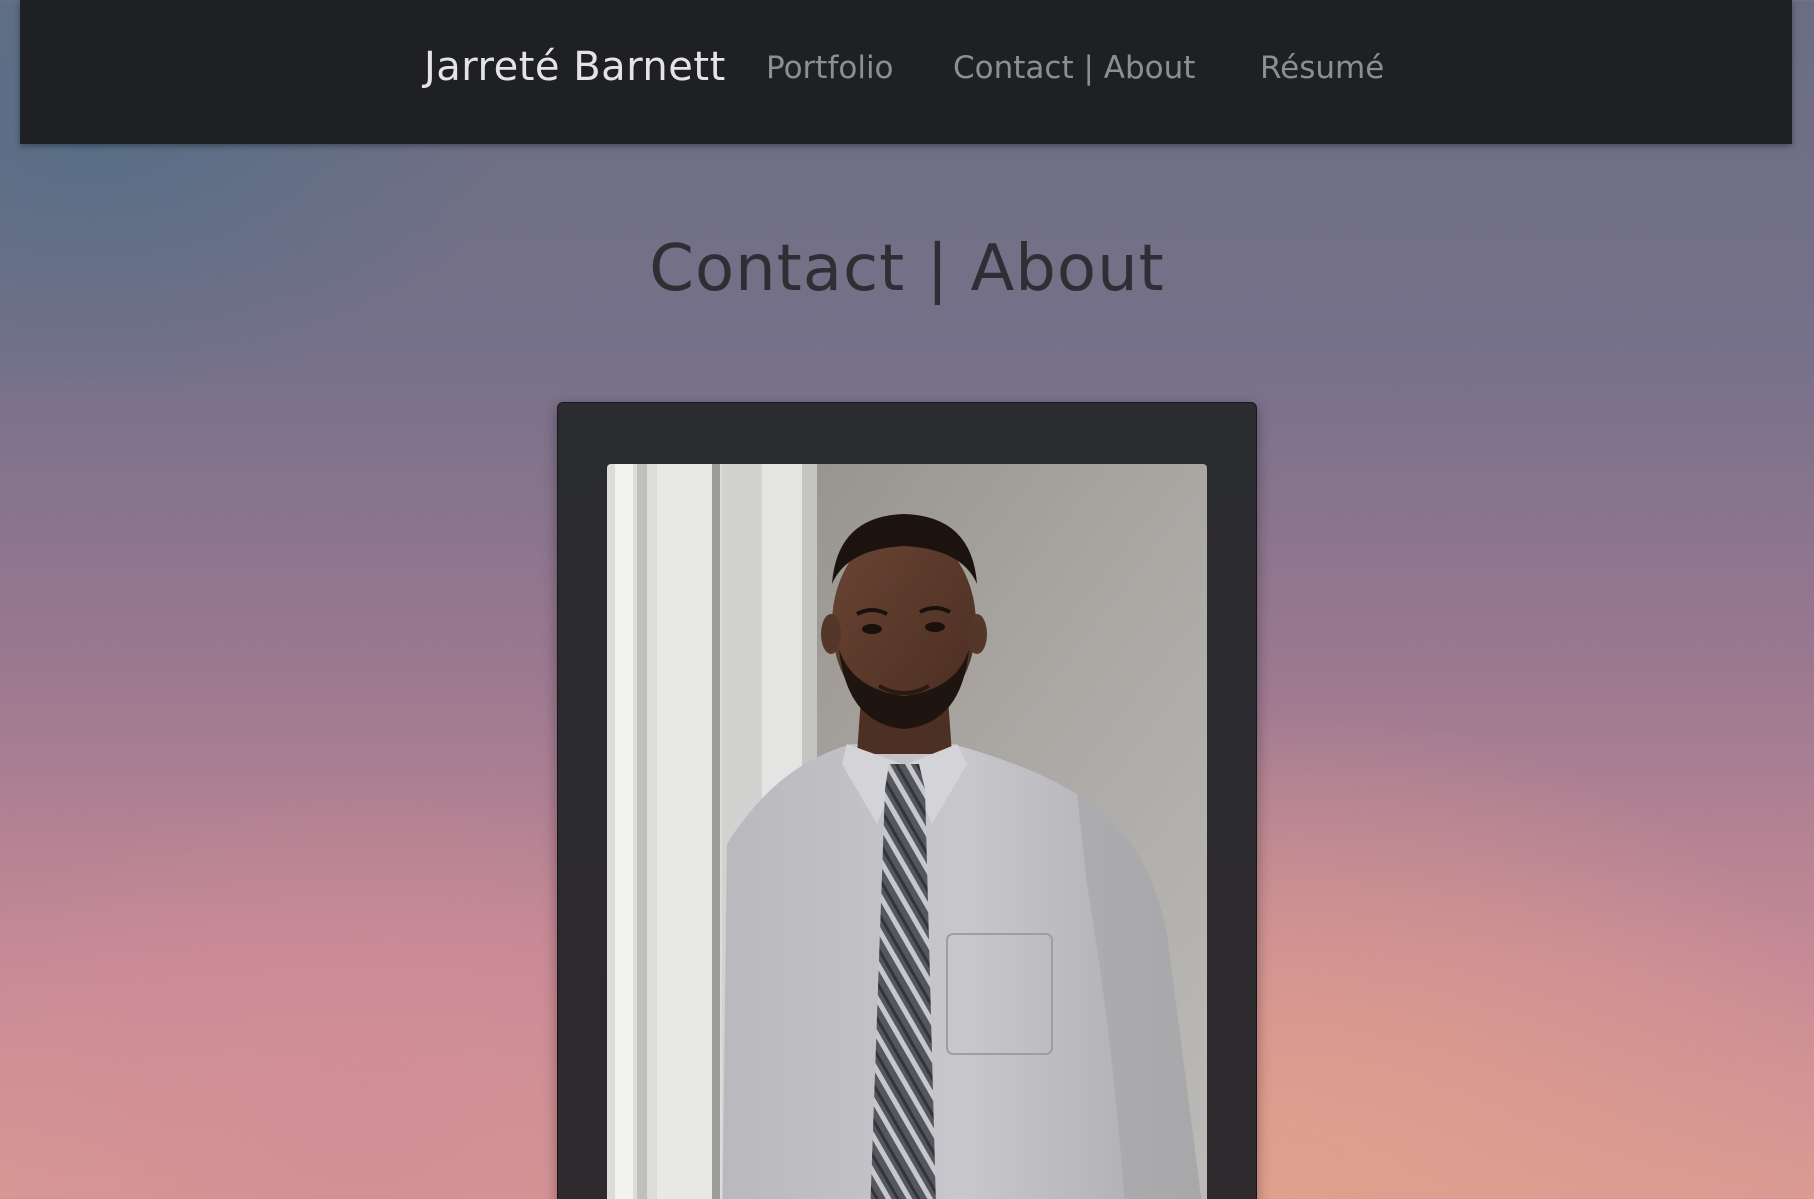 Image resolution: width=1814 pixels, height=1199 pixels. Describe the element at coordinates (830, 68) in the screenshot. I see `nav-link-portfolio: Portfolio` at that location.